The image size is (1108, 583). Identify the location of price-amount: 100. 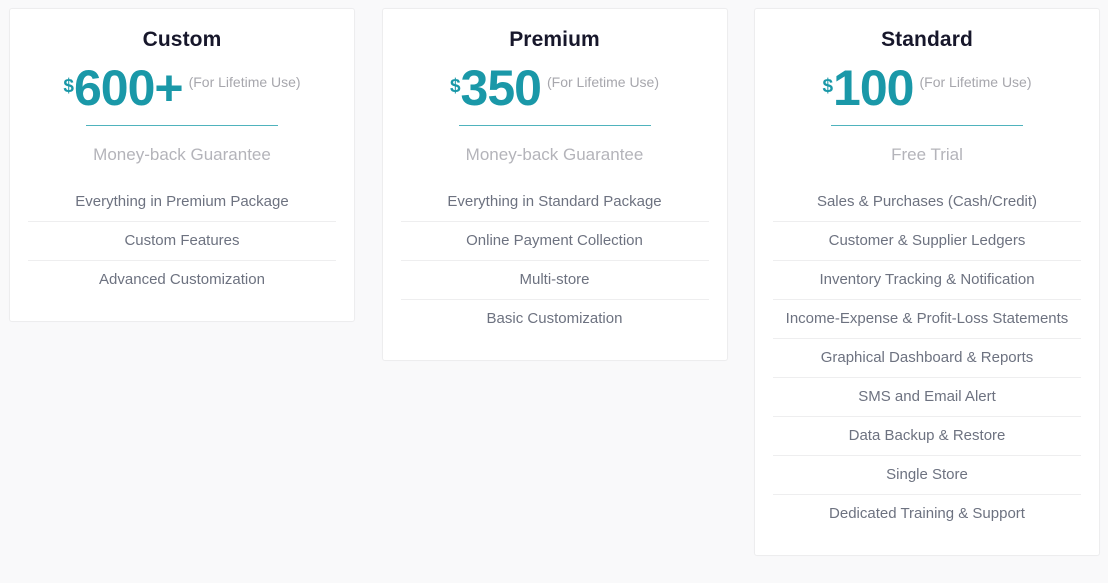
(873, 88).